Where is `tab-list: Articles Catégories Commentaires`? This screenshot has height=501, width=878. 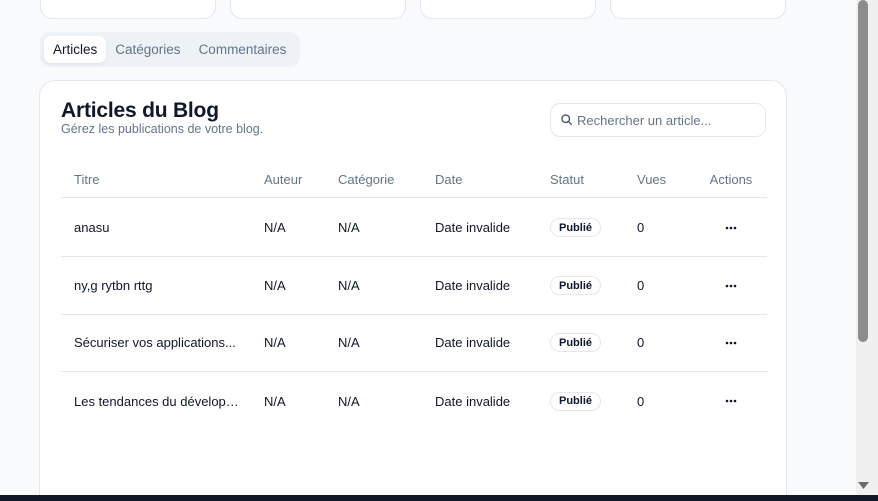 tab-list: Articles Catégories Commentaires is located at coordinates (170, 49).